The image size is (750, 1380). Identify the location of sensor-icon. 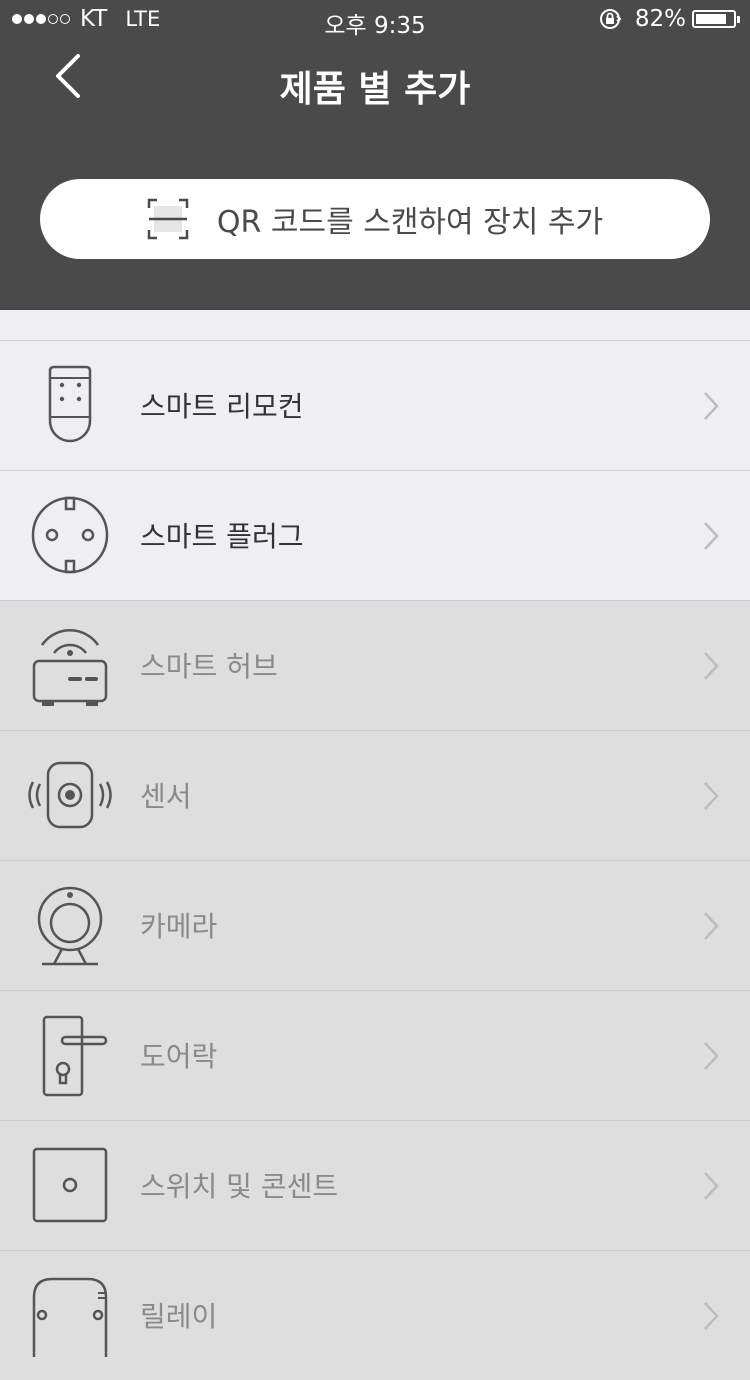
(70, 795).